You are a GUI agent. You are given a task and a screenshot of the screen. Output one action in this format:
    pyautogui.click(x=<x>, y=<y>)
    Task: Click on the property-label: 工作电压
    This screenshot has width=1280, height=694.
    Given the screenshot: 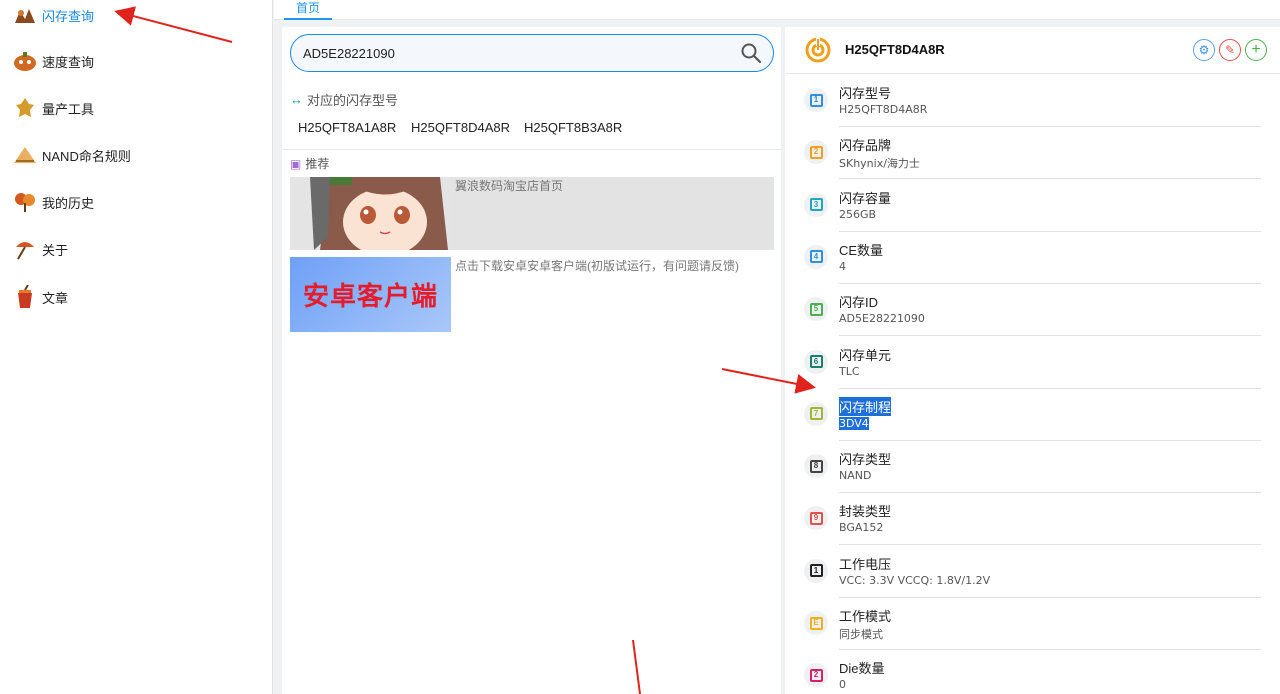 What is the action you would take?
    pyautogui.click(x=865, y=564)
    